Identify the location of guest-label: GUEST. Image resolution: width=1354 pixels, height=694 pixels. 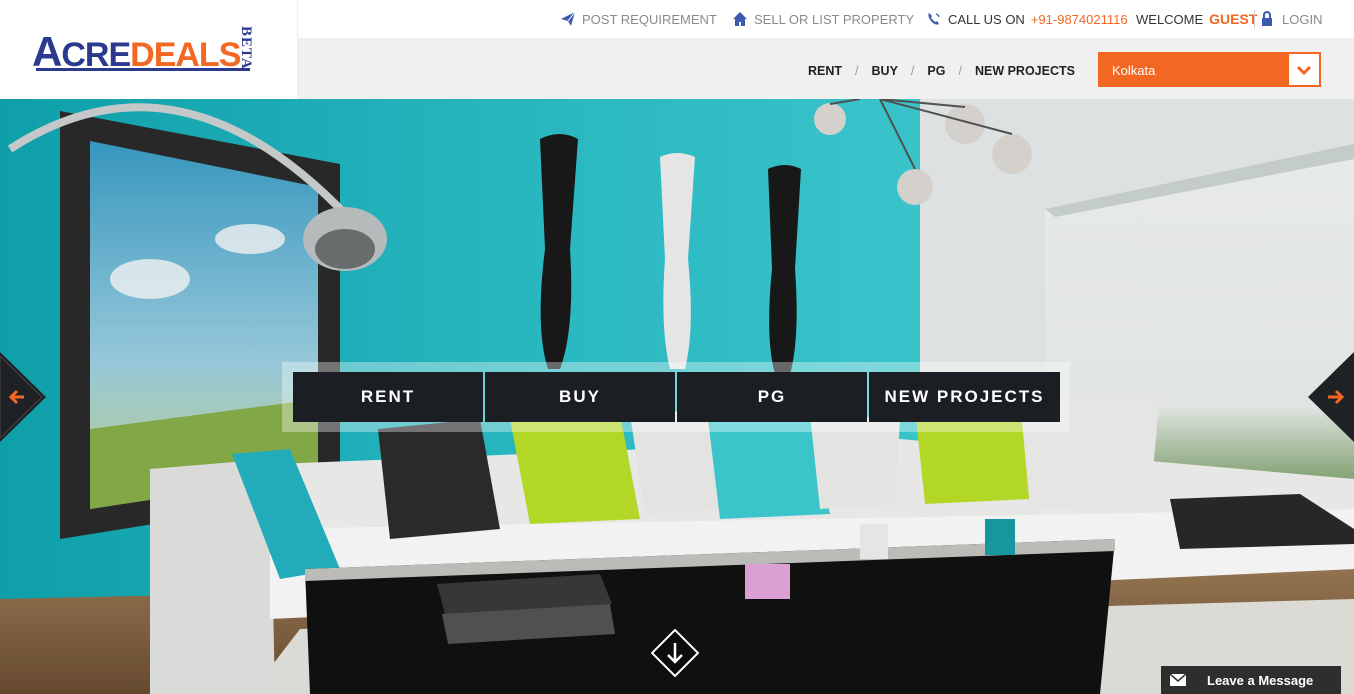
(1233, 19).